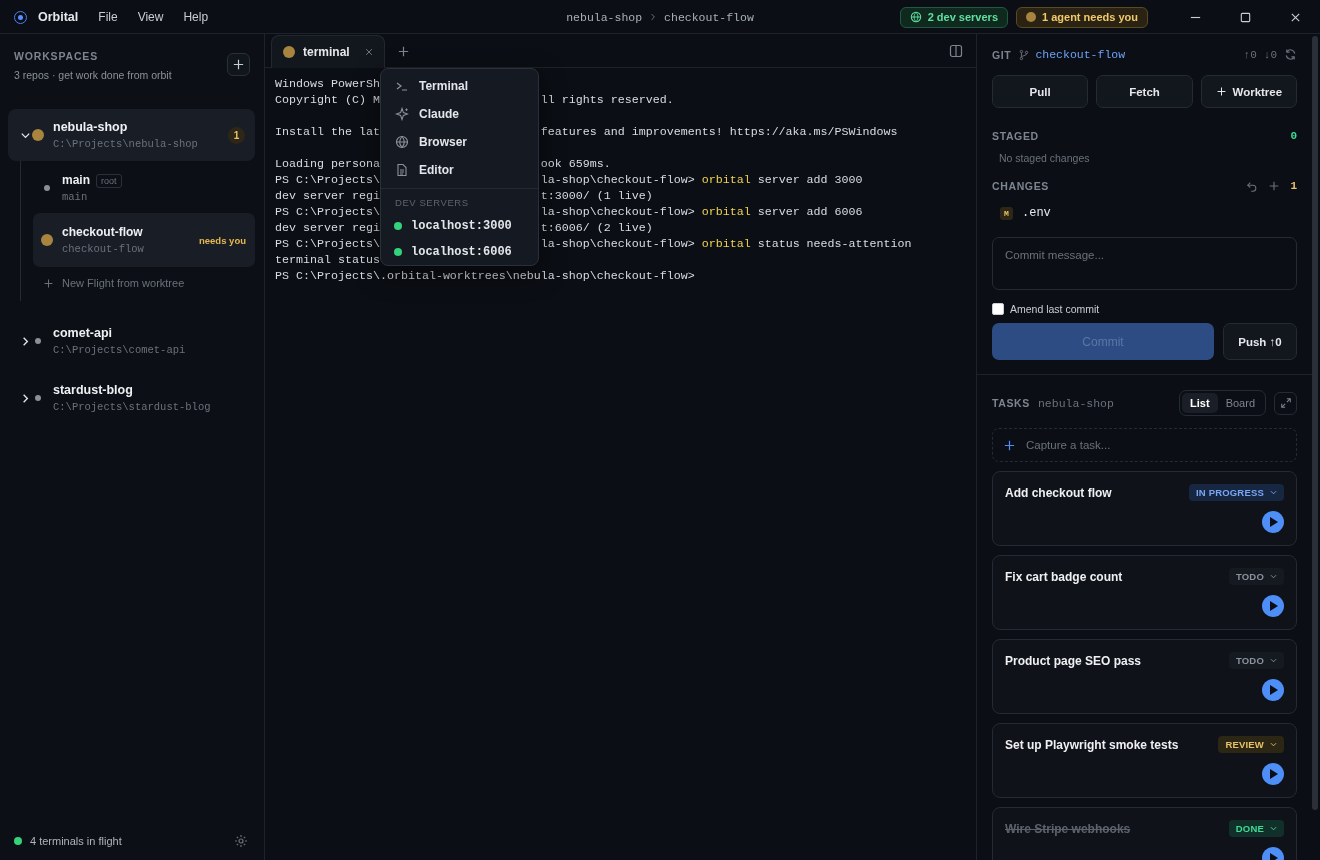  Describe the element at coordinates (327, 132) in the screenshot. I see `terminal-text: Install the lat` at that location.